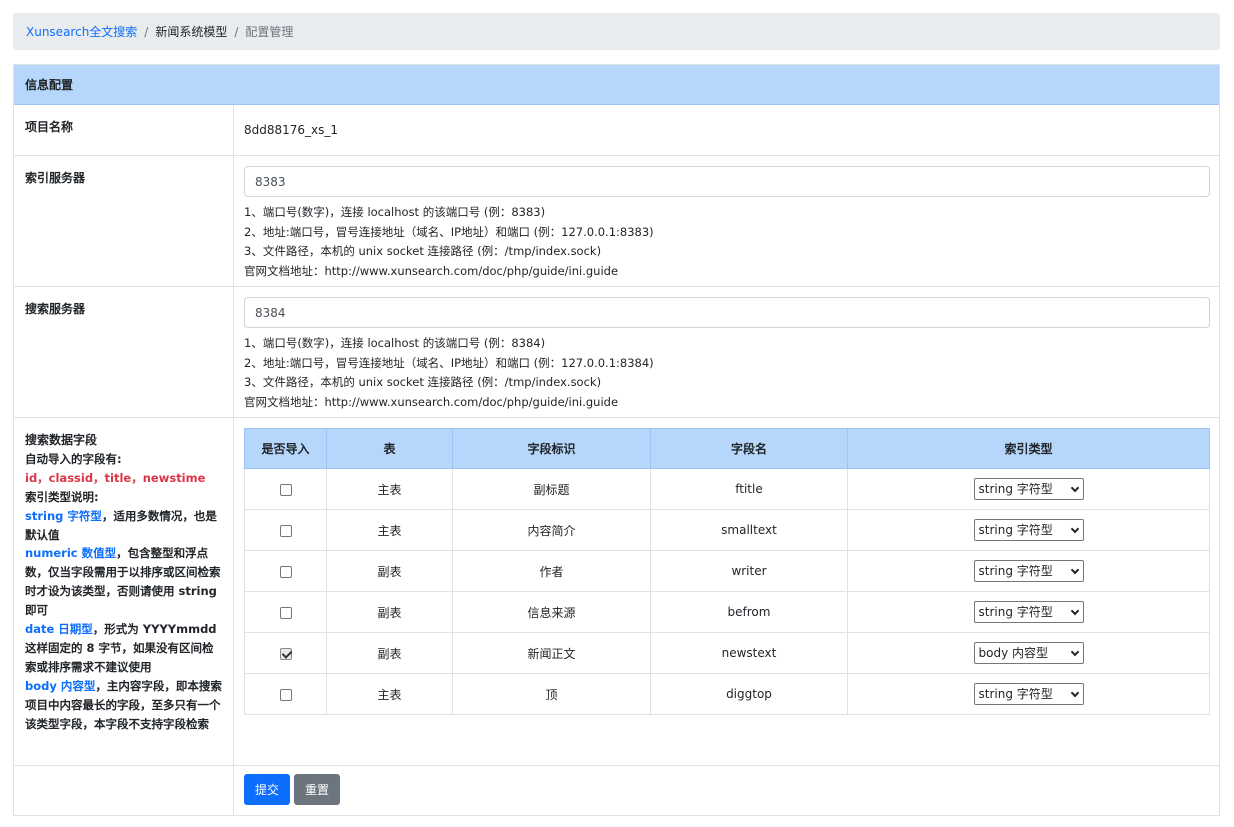  Describe the element at coordinates (1028, 448) in the screenshot. I see `header-index-type: 索引类型` at that location.